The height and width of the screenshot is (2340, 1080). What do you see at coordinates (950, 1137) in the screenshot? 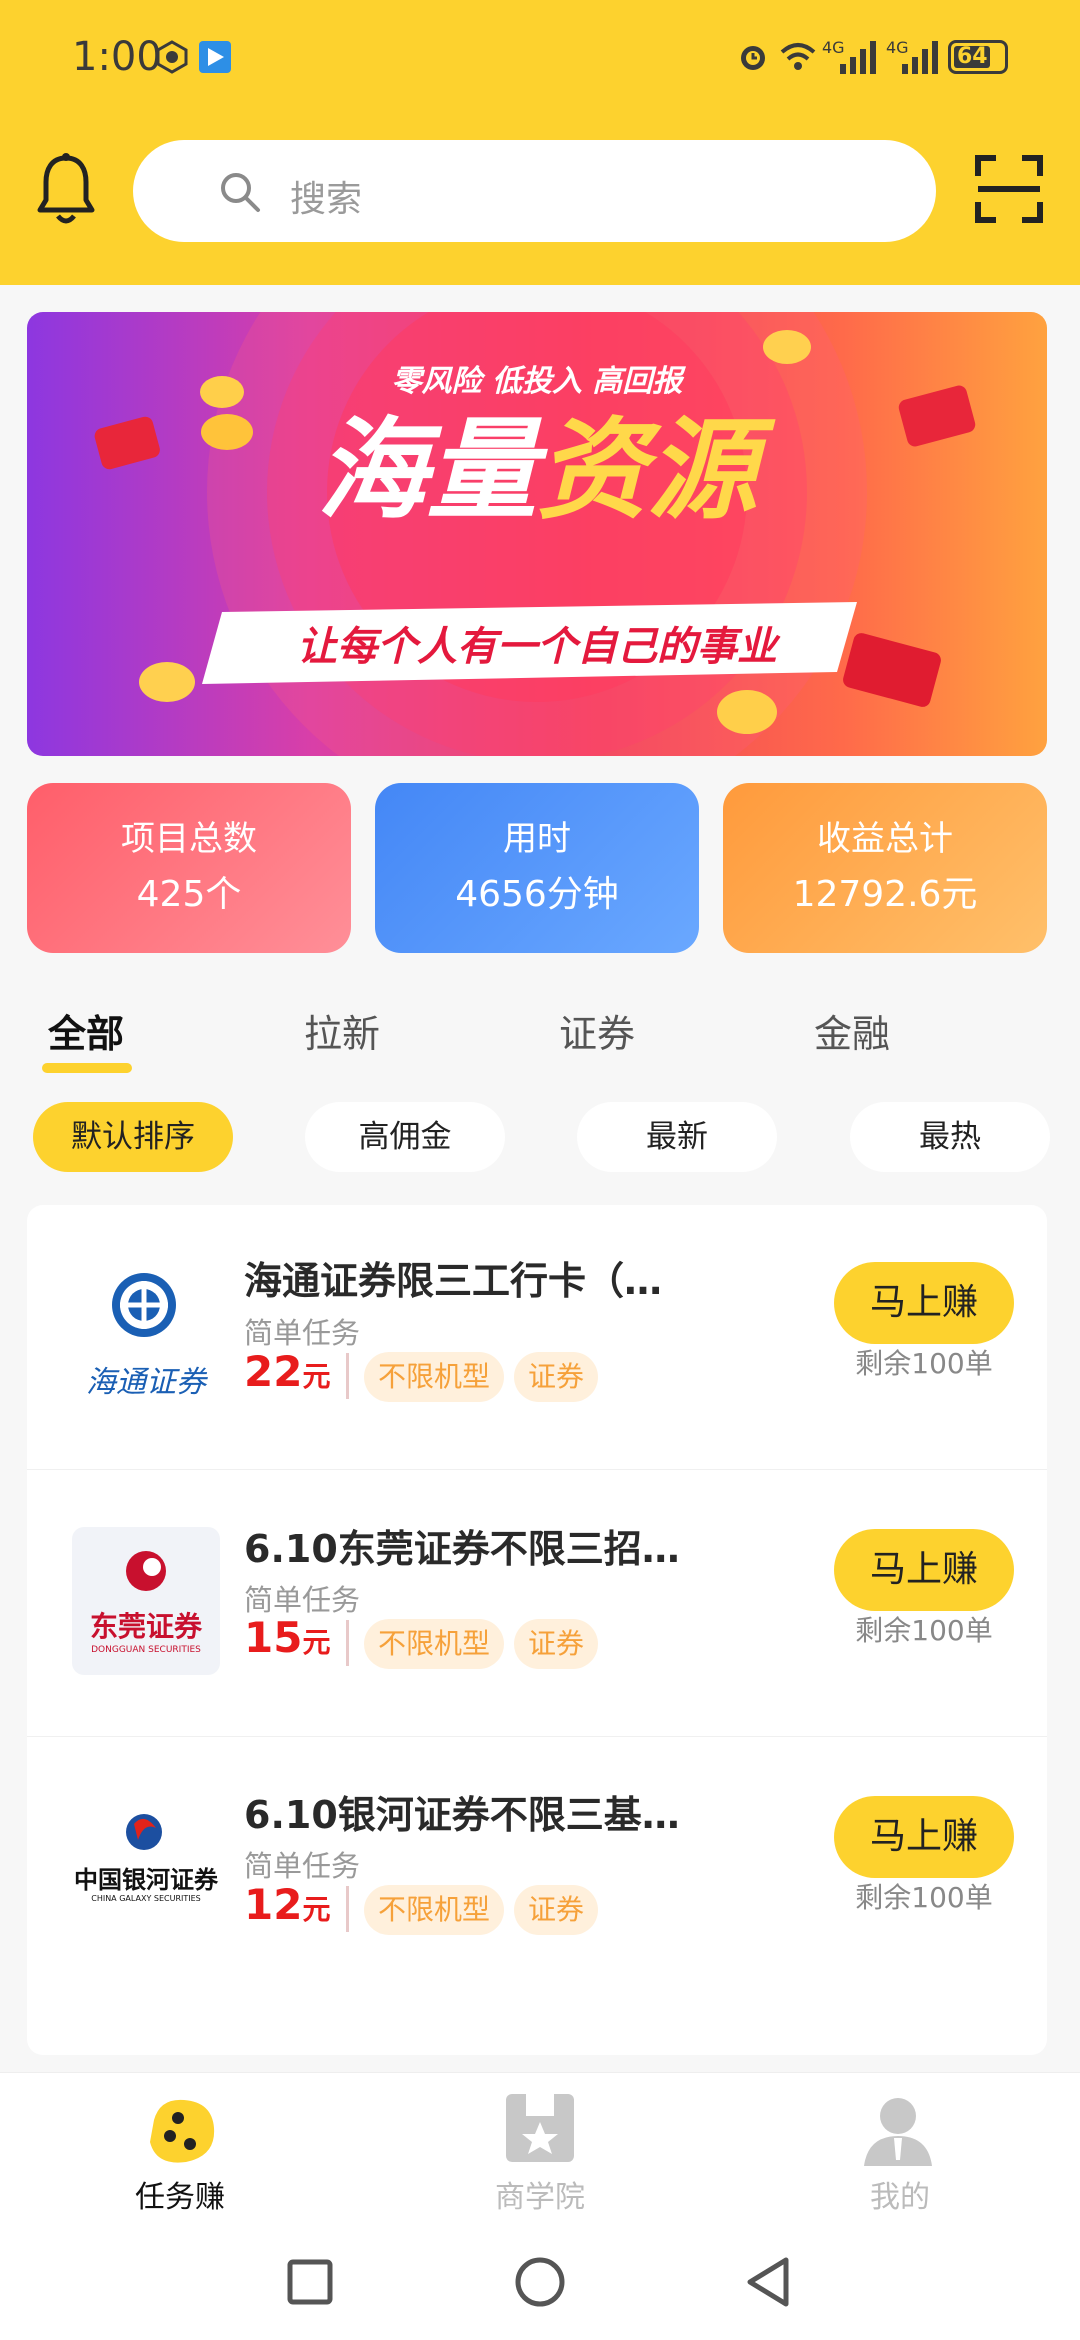
I see `sort-hot-chip: 最热` at bounding box center [950, 1137].